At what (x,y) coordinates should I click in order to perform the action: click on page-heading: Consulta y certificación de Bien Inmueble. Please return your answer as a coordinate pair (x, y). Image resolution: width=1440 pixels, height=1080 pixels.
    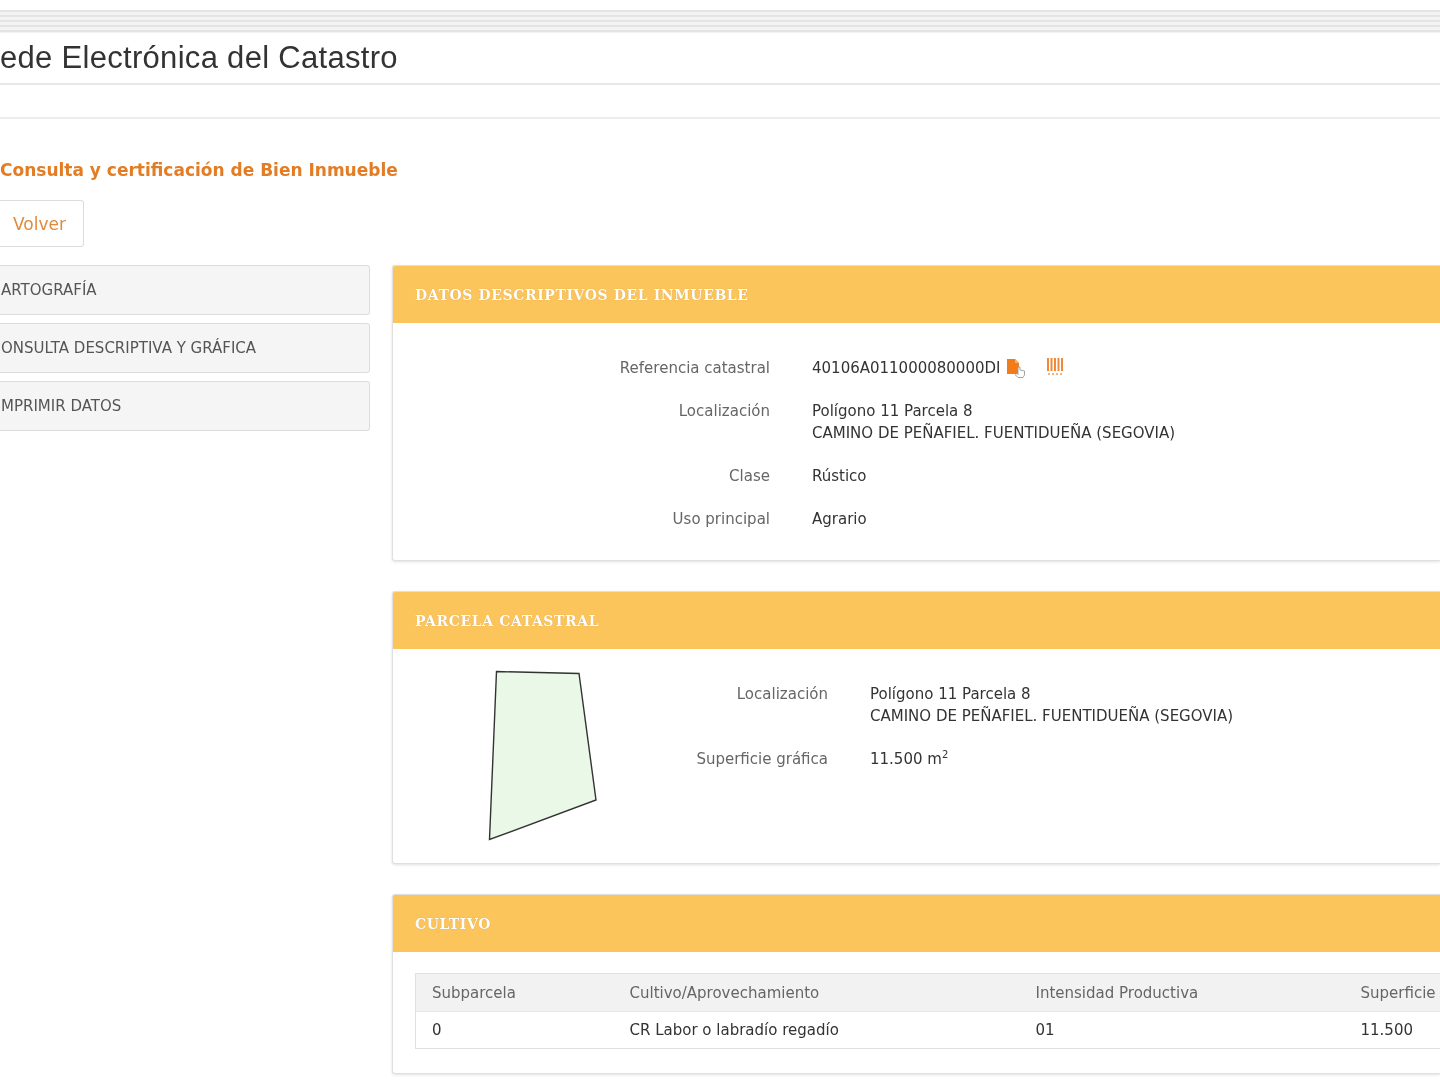
    Looking at the image, I should click on (199, 170).